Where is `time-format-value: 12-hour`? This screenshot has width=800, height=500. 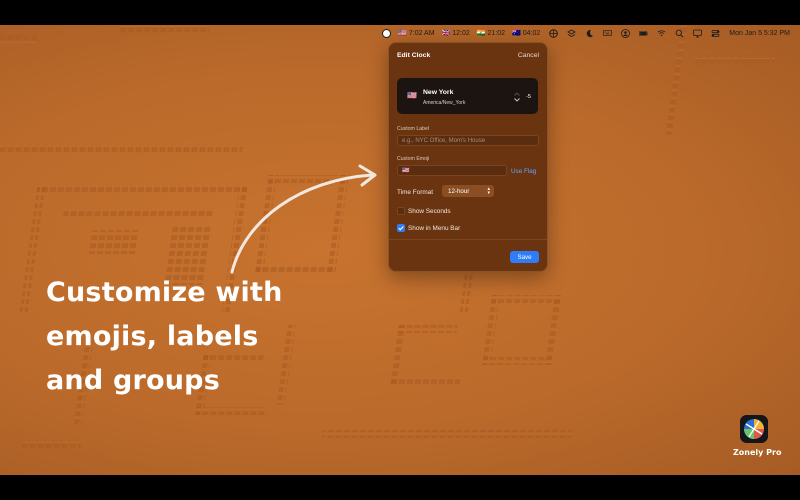
time-format-value: 12-hour is located at coordinates (459, 191).